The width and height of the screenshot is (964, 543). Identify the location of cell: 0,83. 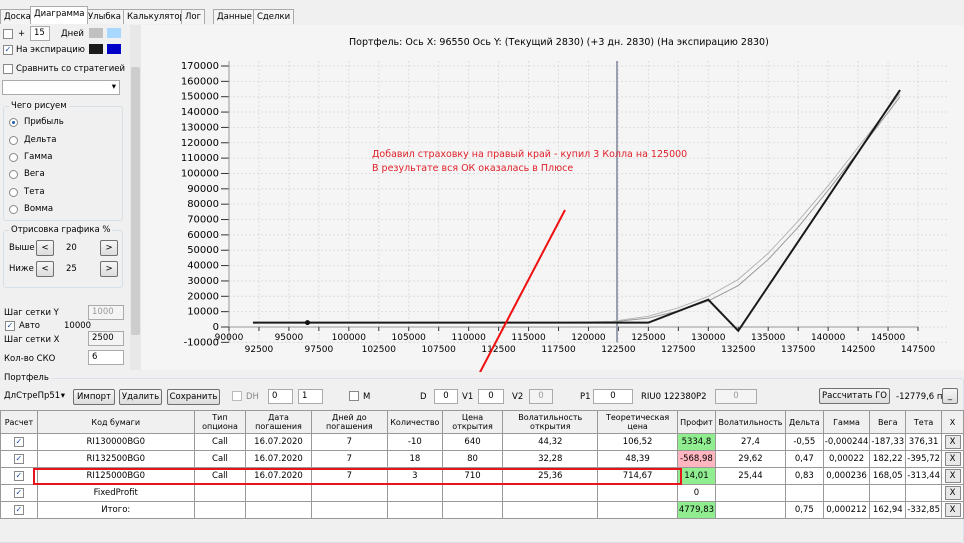
(804, 476).